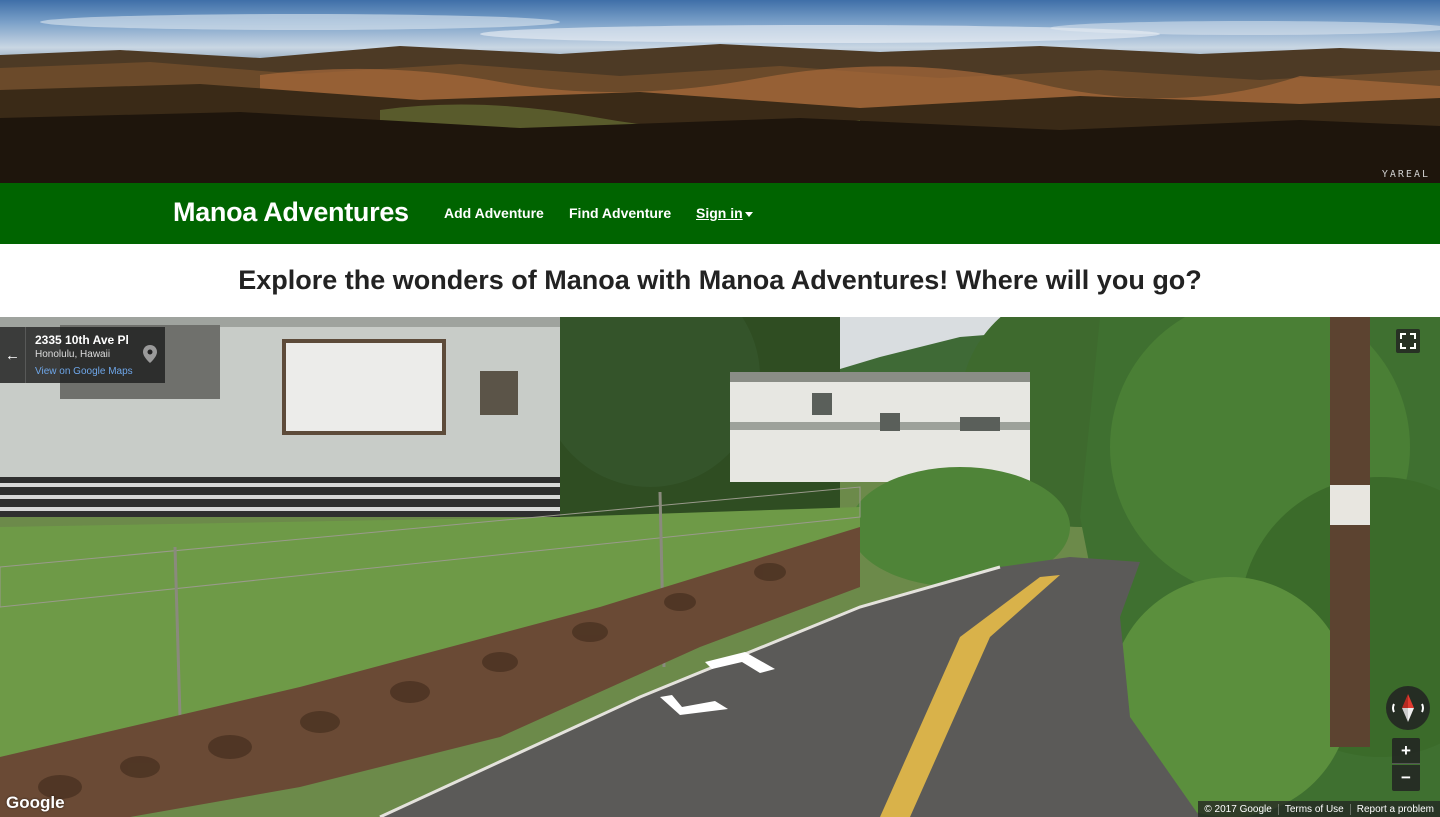  What do you see at coordinates (1405, 174) in the screenshot?
I see `hero-watermark: YAREAL` at bounding box center [1405, 174].